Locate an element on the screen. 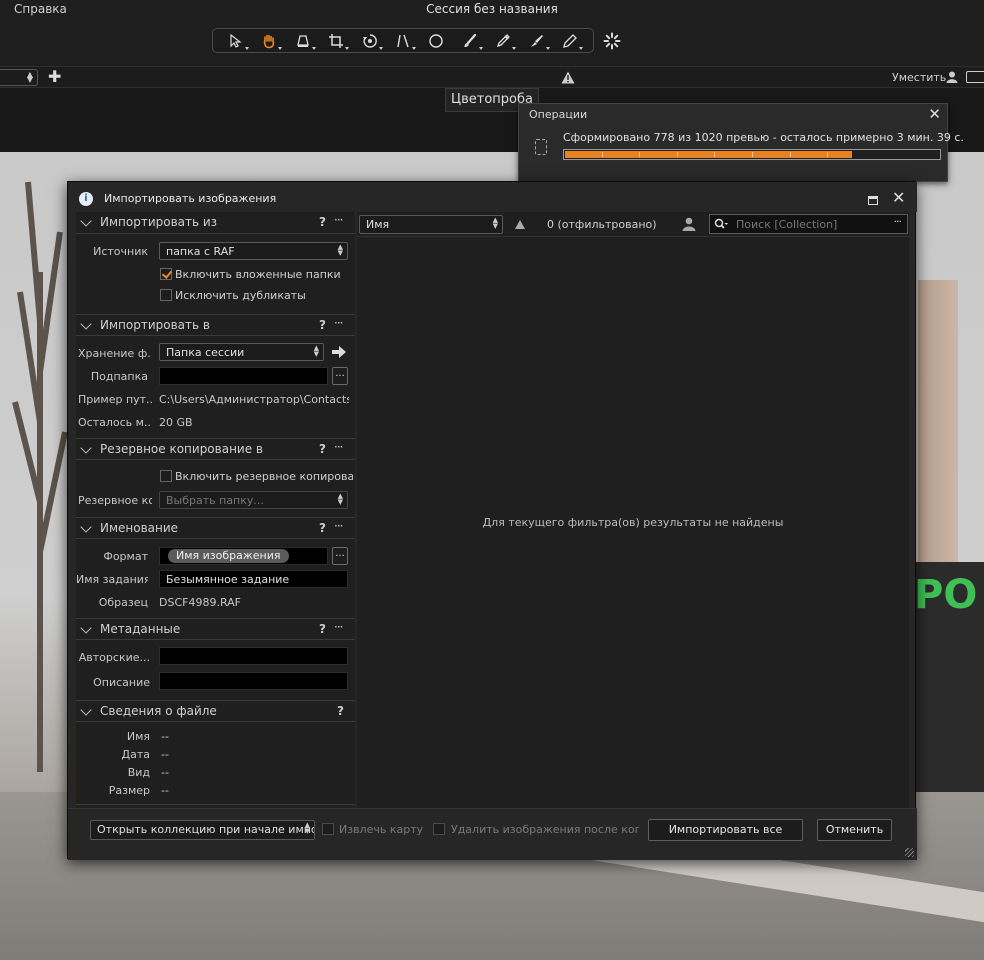  storage-value: Папка сессии is located at coordinates (205, 352).